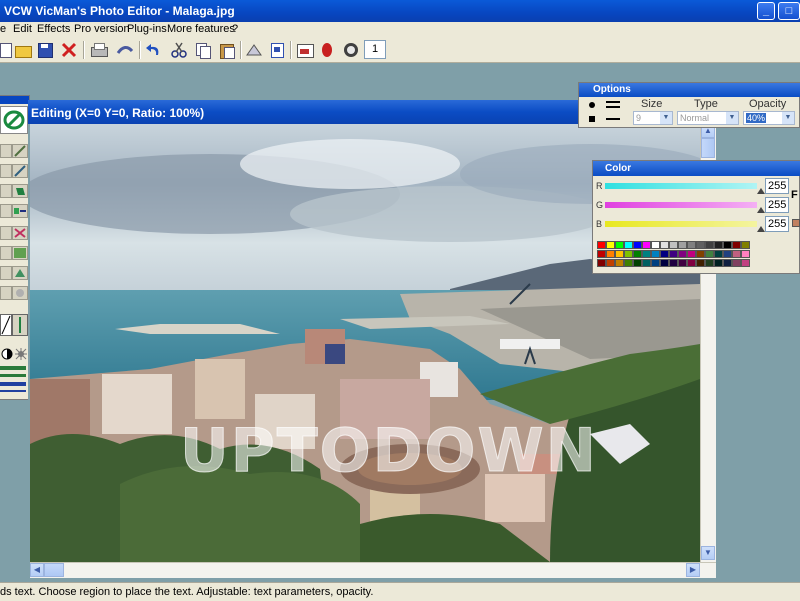  What do you see at coordinates (777, 186) in the screenshot?
I see `red-value-field: 255` at bounding box center [777, 186].